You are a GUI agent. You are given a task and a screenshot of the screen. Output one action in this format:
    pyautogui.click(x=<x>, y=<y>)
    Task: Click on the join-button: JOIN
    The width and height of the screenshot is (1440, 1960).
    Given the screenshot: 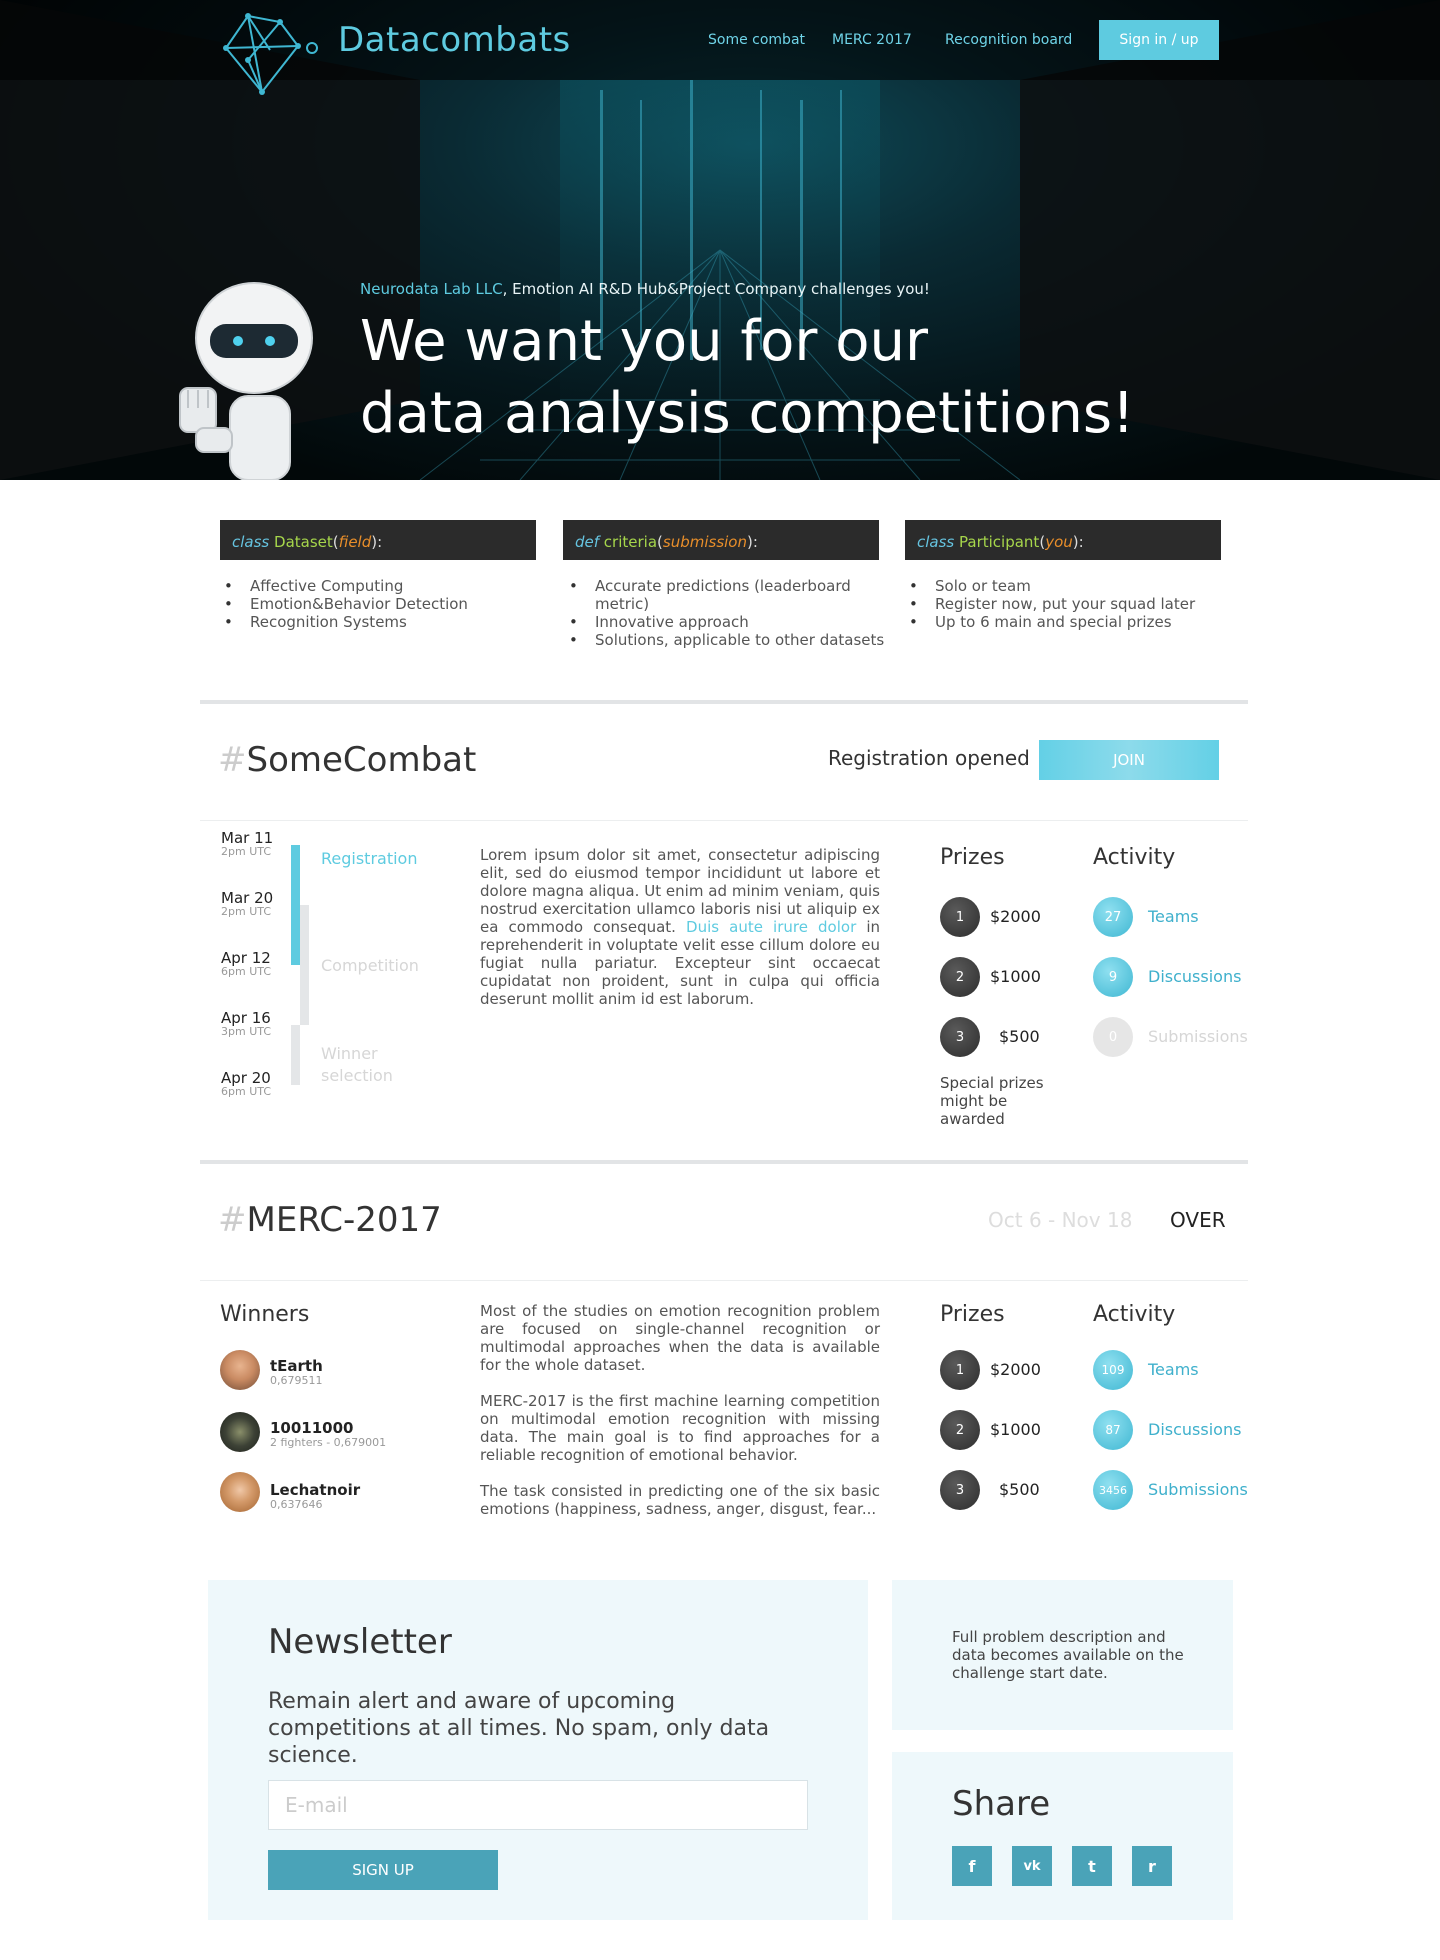 What is the action you would take?
    pyautogui.click(x=1129, y=760)
    